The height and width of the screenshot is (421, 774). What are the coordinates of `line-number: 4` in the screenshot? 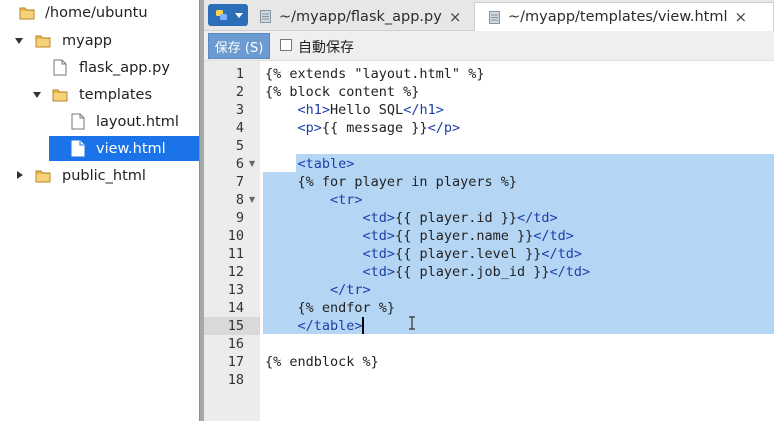 It's located at (239, 128).